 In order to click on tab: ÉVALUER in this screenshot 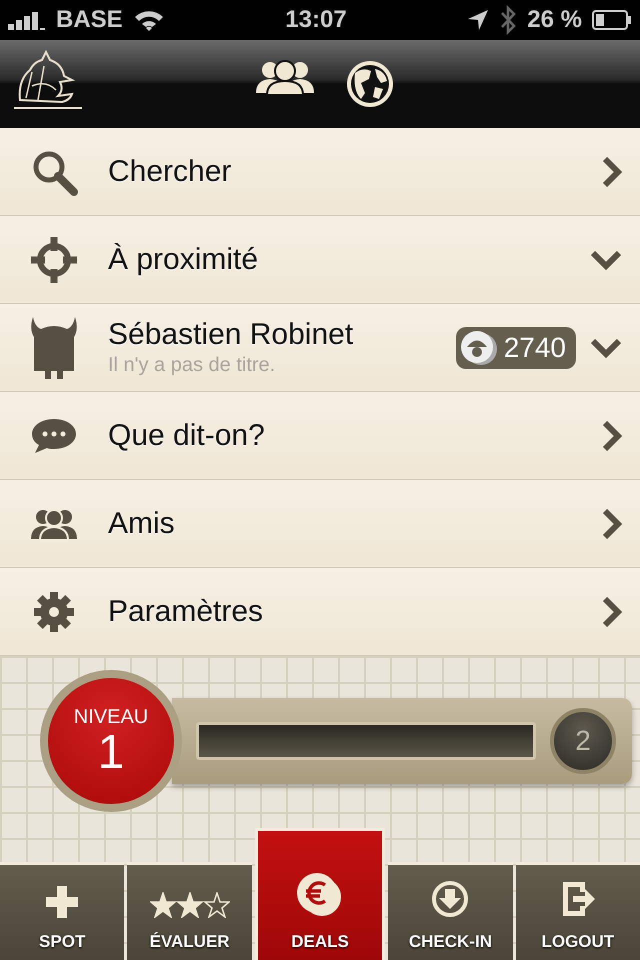, I will do `click(189, 911)`.